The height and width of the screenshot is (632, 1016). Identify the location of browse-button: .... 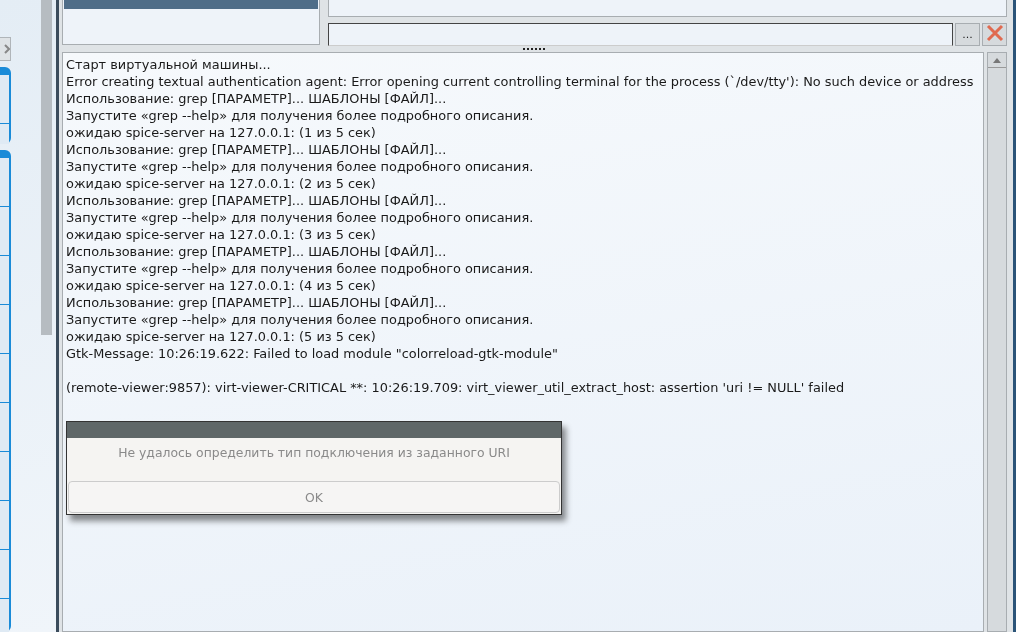
(967, 34).